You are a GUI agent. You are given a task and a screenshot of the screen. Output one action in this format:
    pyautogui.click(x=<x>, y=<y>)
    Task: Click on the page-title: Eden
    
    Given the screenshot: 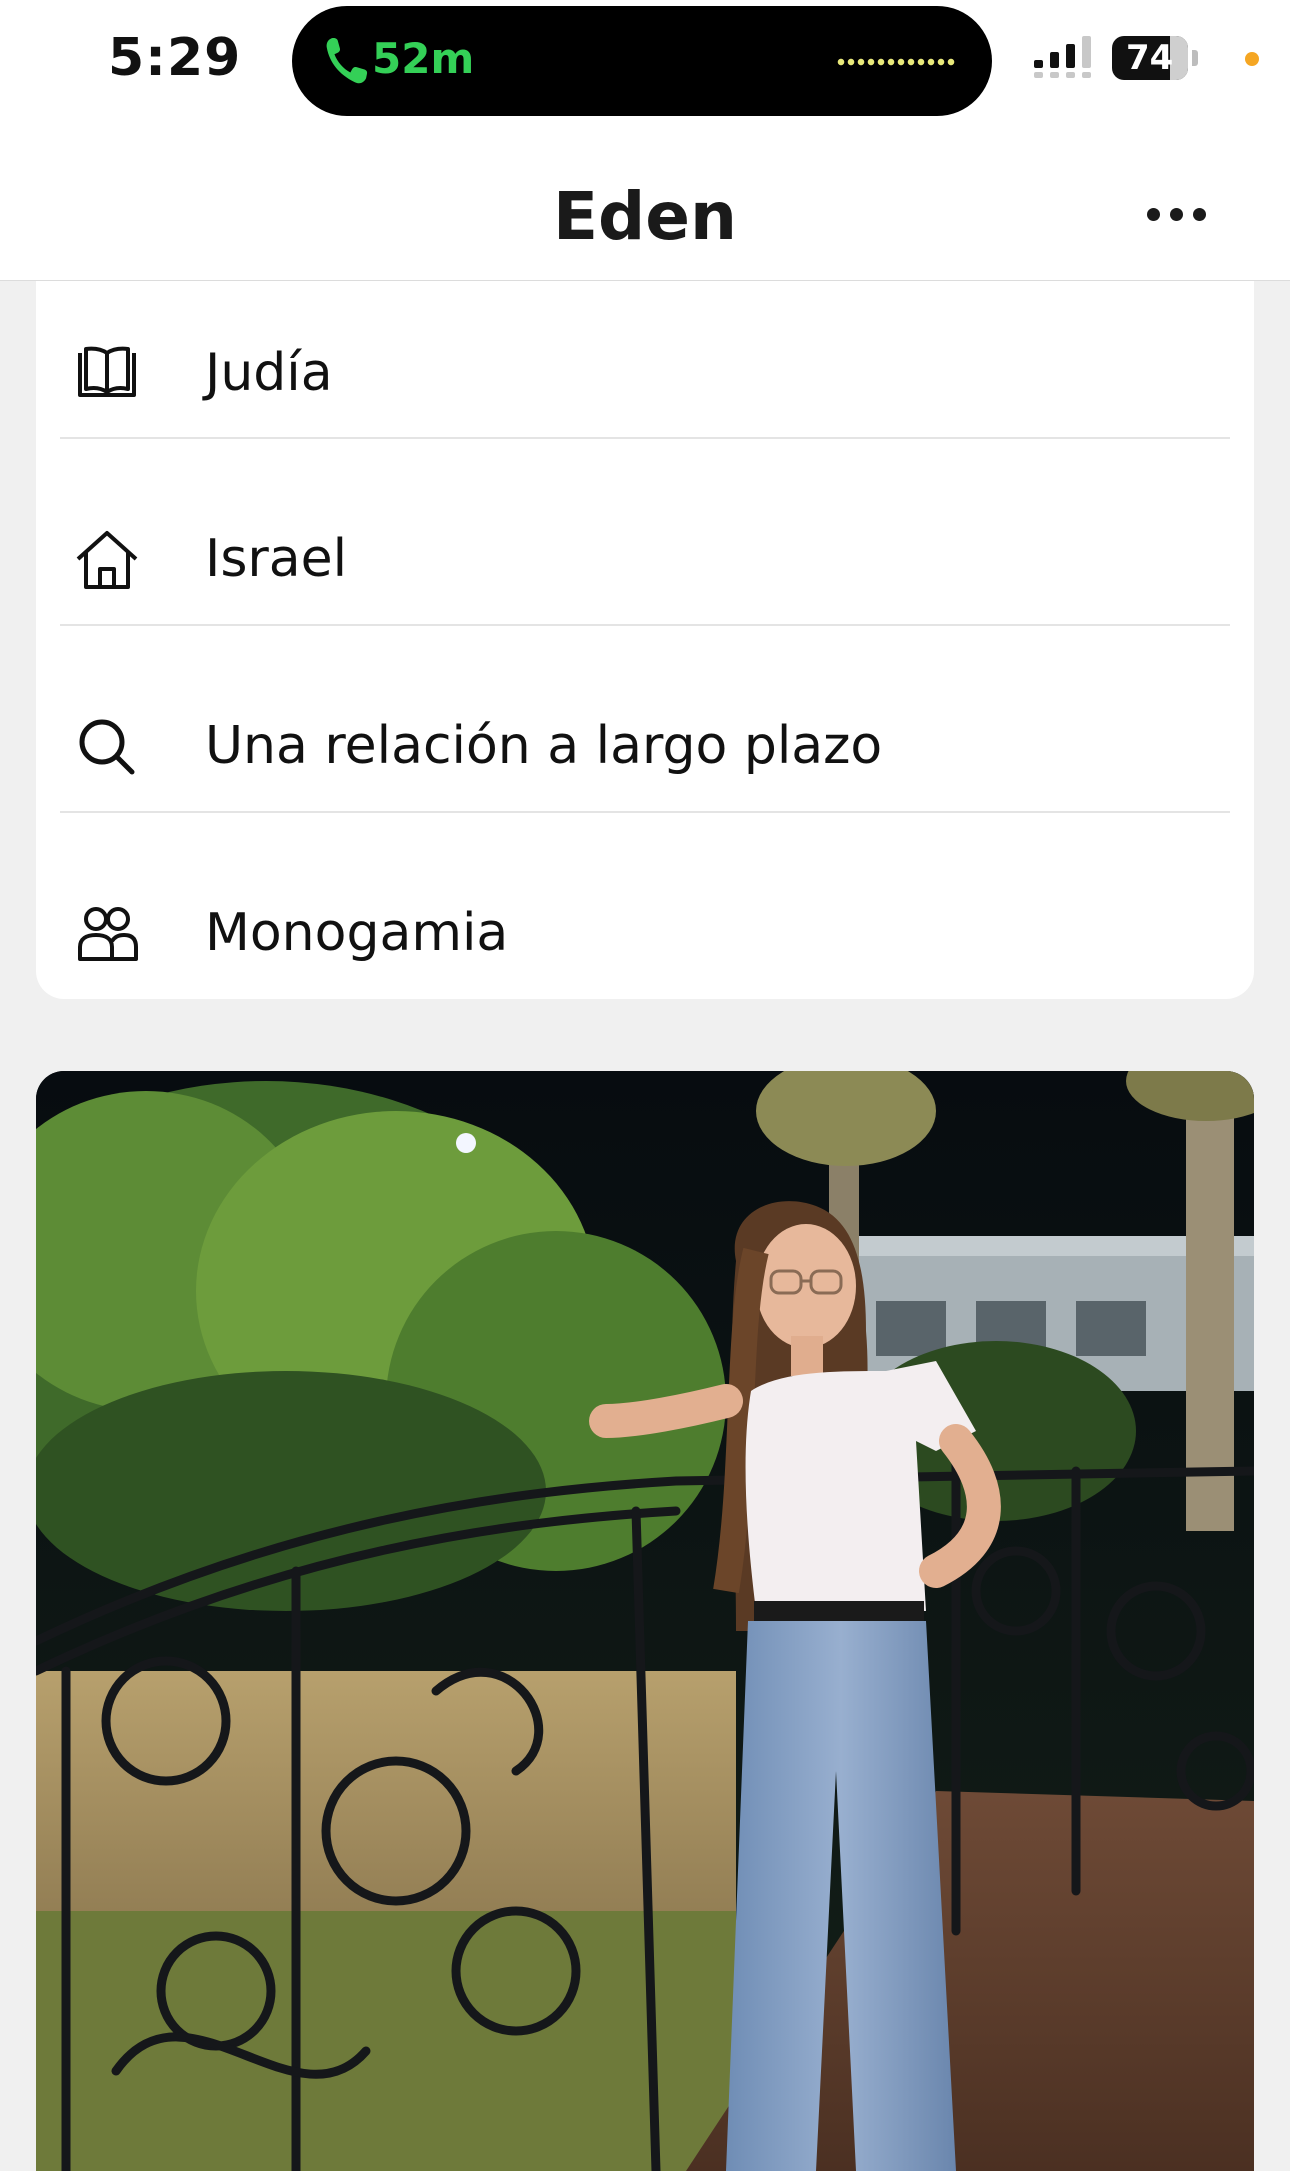 What is the action you would take?
    pyautogui.click(x=645, y=216)
    